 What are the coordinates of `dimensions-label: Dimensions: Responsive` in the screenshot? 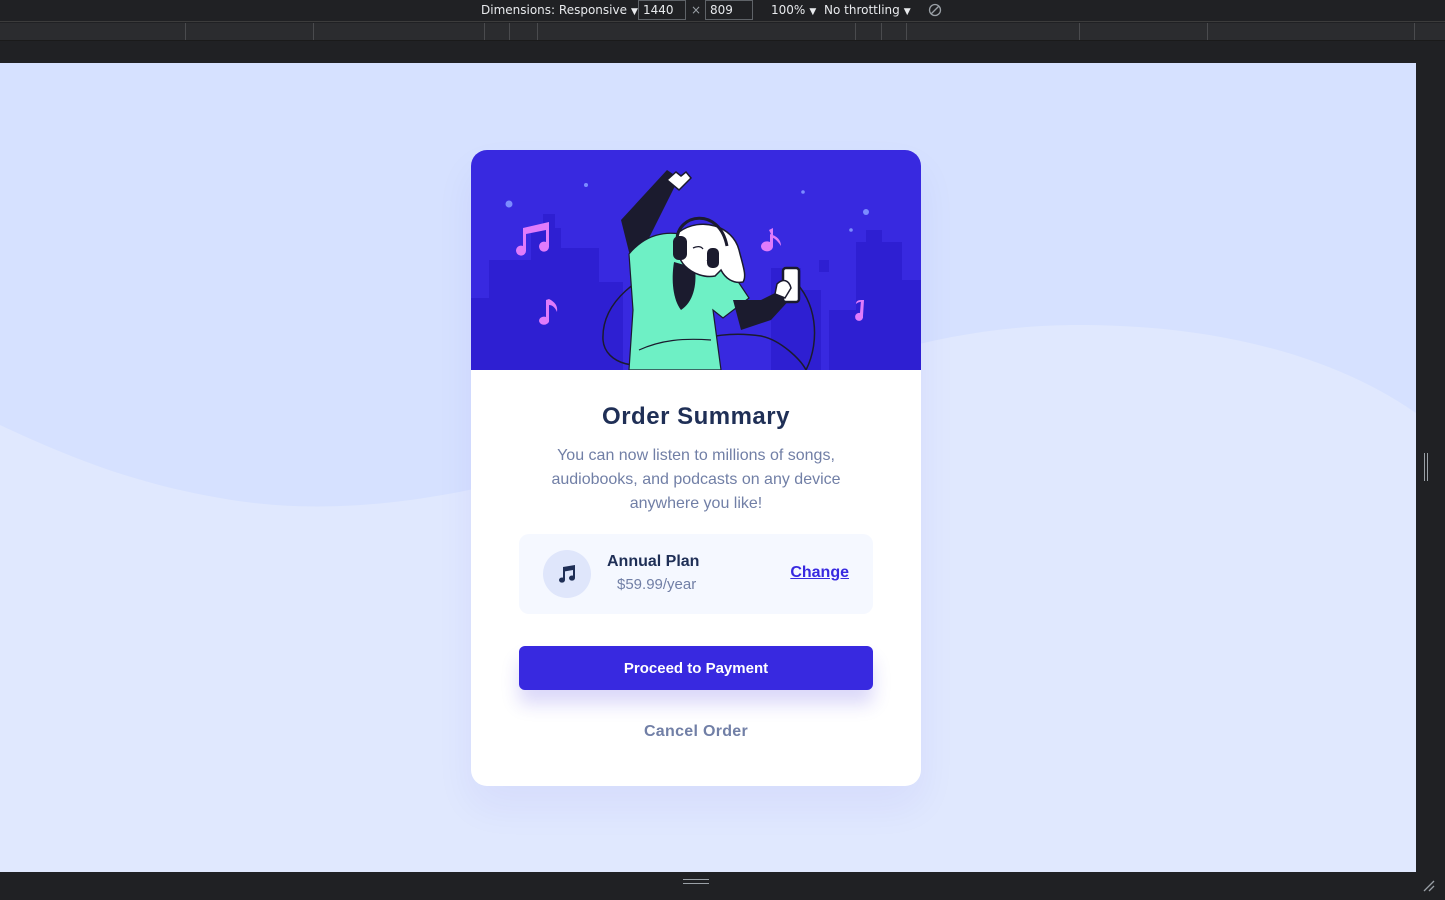 It's located at (554, 10).